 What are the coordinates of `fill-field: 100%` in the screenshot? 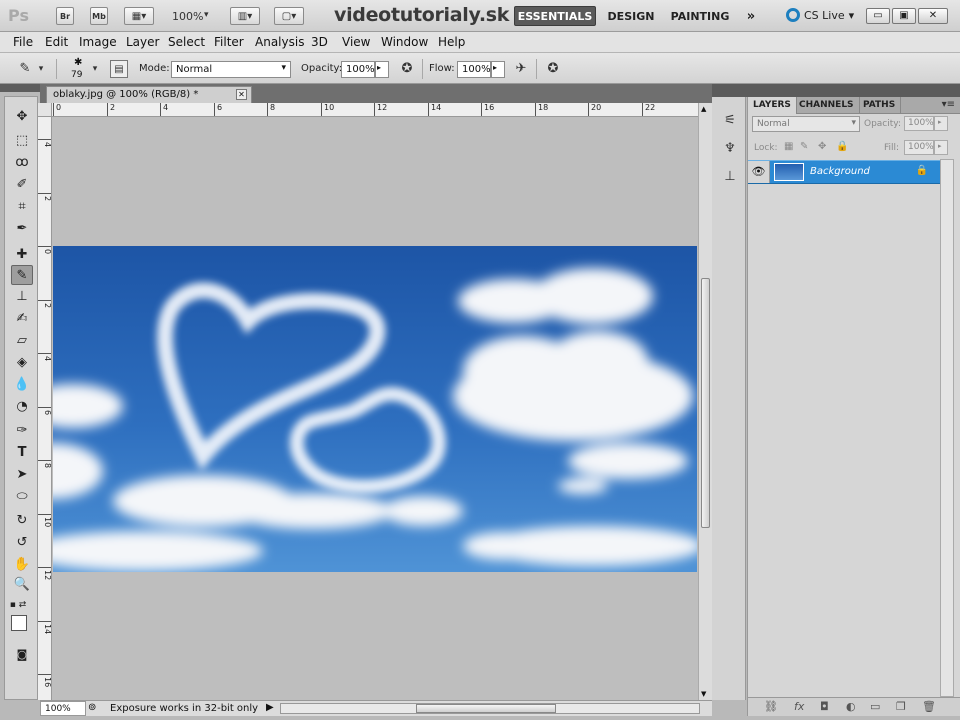 It's located at (919, 147).